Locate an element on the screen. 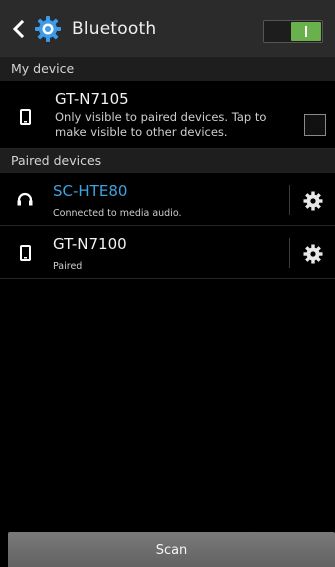 The image size is (335, 567). paired-device-row: SC-HTE80 Connected to media audio. is located at coordinates (167, 199).